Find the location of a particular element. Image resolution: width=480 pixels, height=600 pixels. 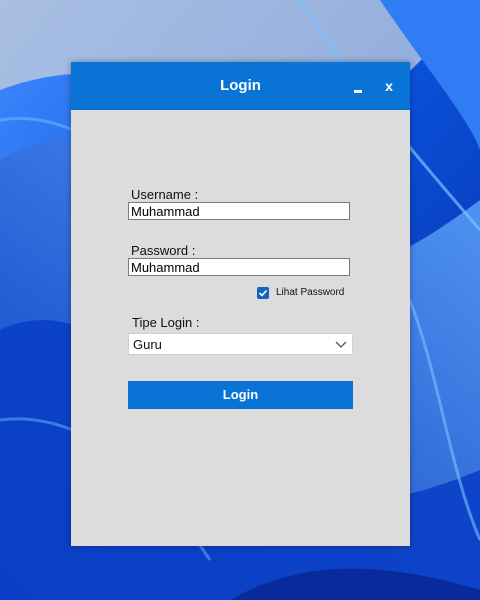

show-password-checkbox is located at coordinates (263, 293).